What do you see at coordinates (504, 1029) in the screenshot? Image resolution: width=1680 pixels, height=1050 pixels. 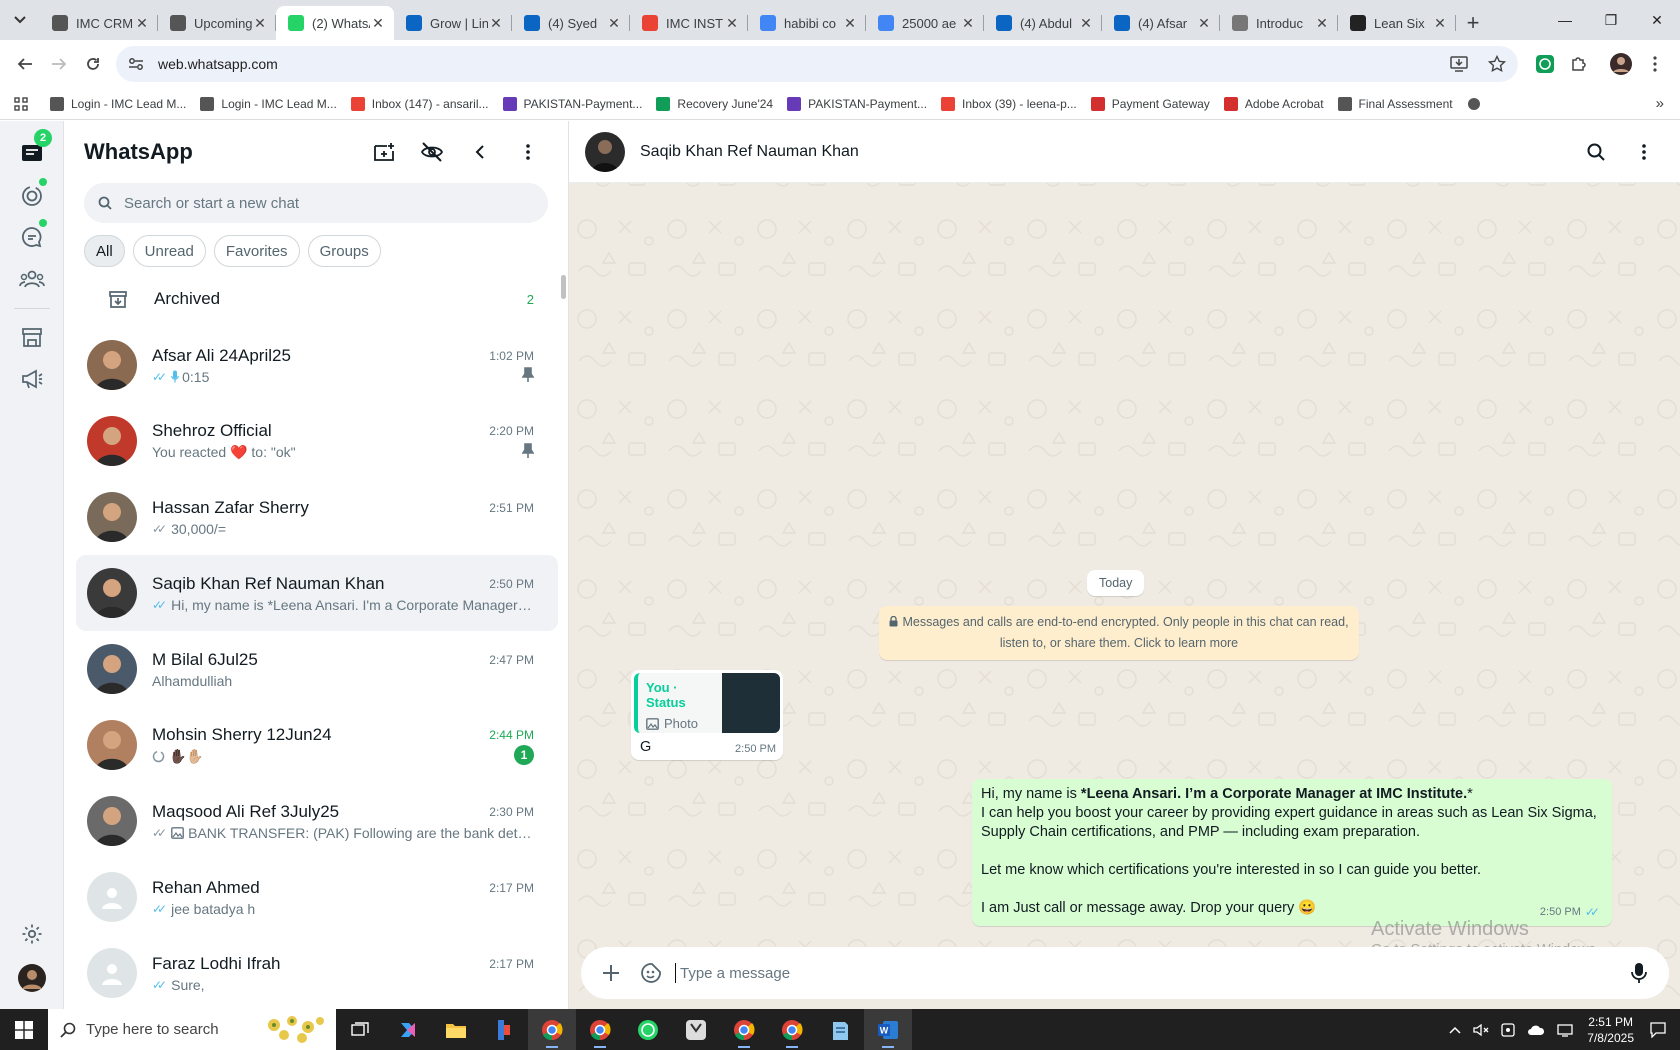 I see `paint-app-icon` at bounding box center [504, 1029].